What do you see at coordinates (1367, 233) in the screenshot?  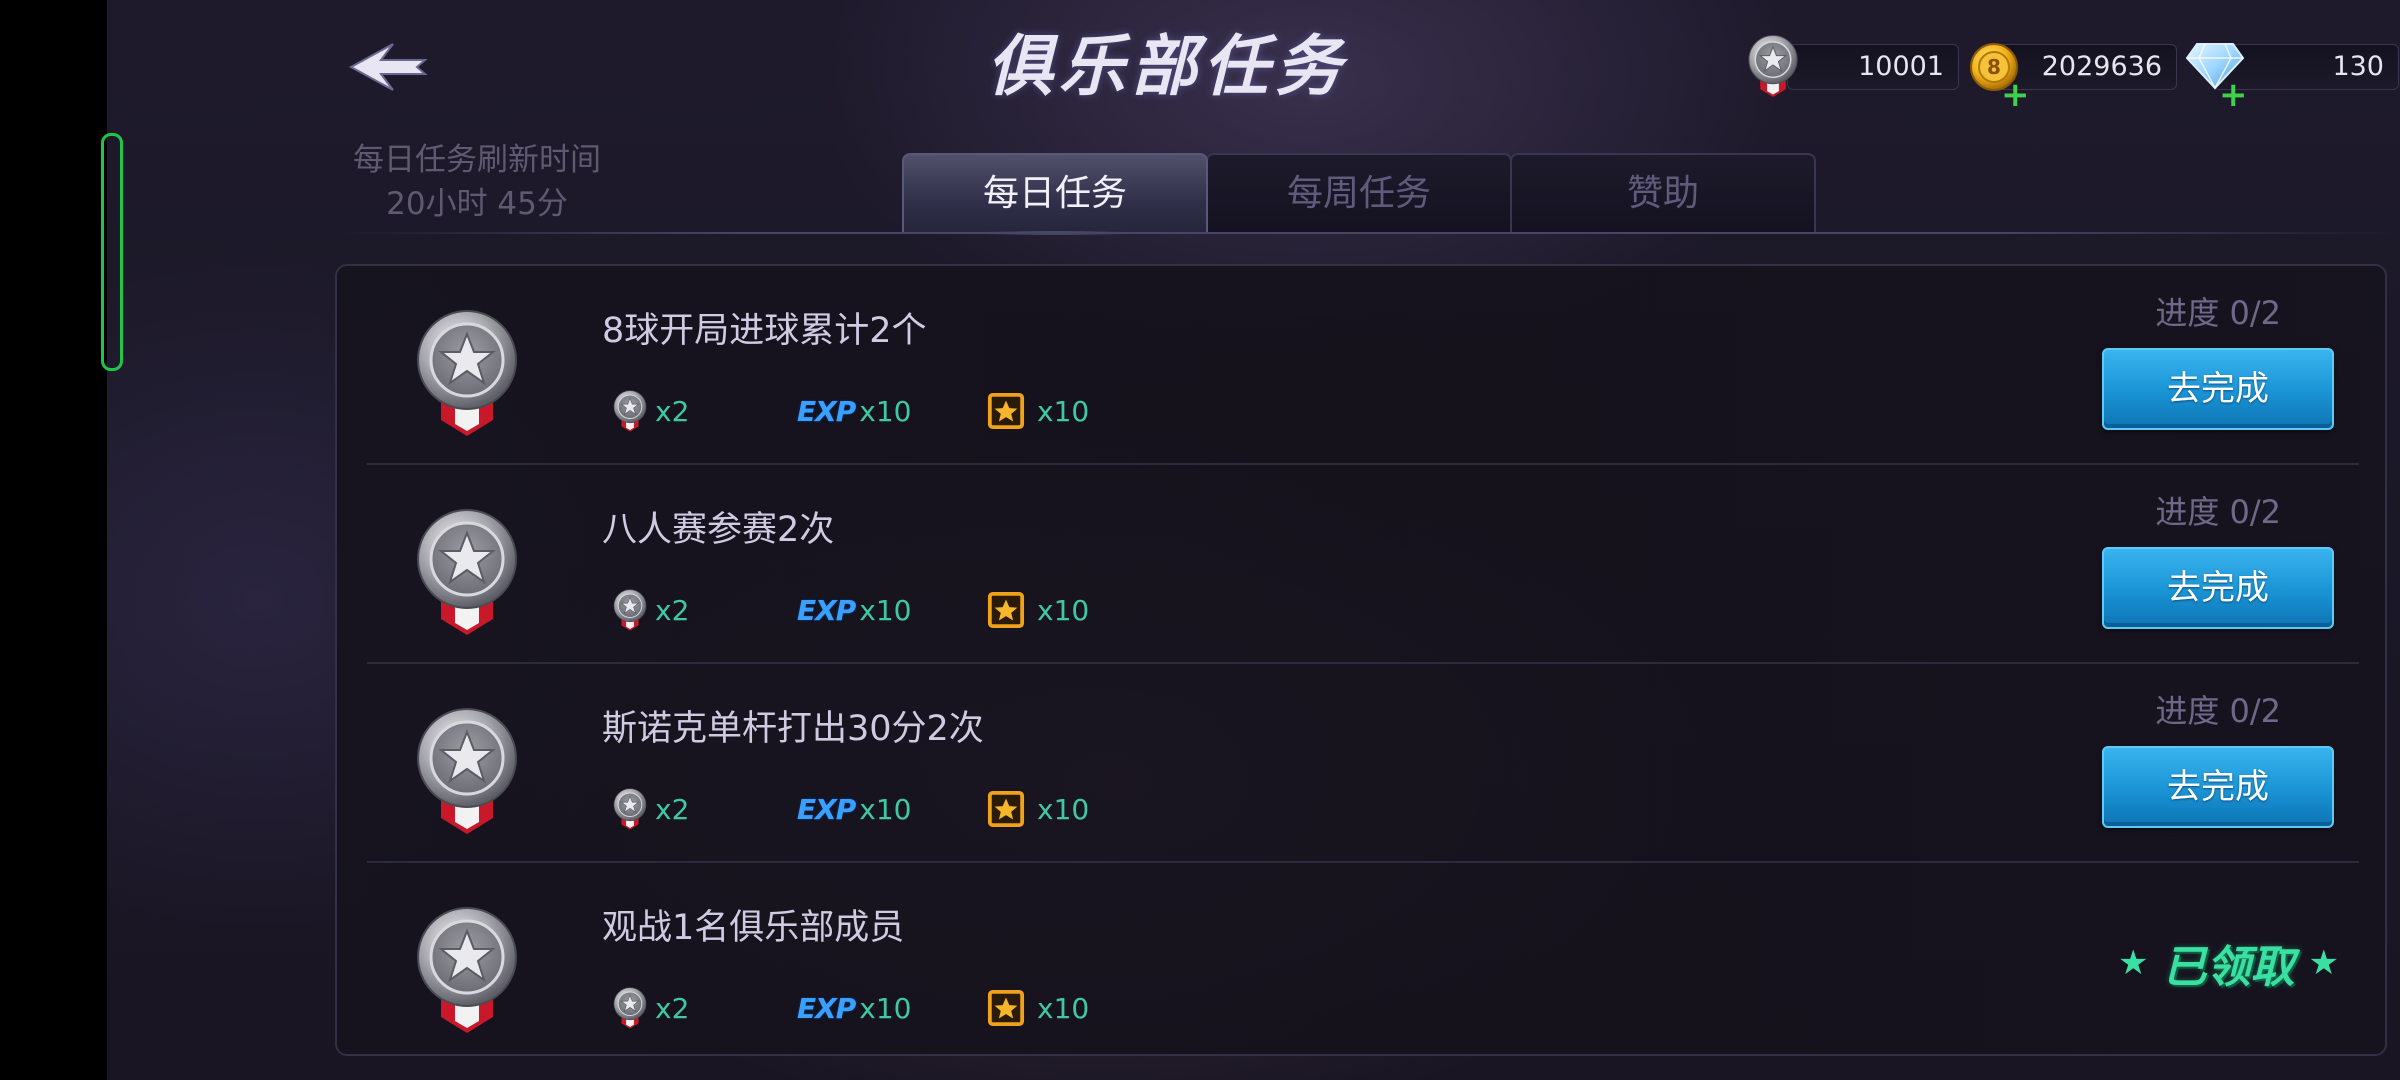 I see `tab-underline` at bounding box center [1367, 233].